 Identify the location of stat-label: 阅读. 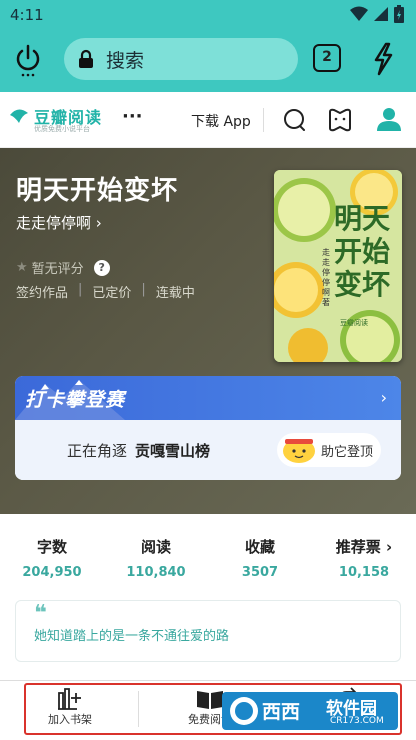
(155, 547).